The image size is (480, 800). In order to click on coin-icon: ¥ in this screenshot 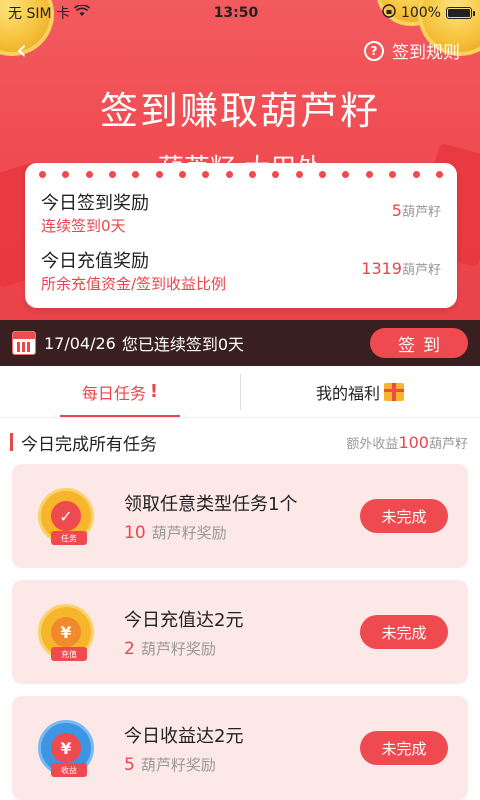, I will do `click(66, 632)`.